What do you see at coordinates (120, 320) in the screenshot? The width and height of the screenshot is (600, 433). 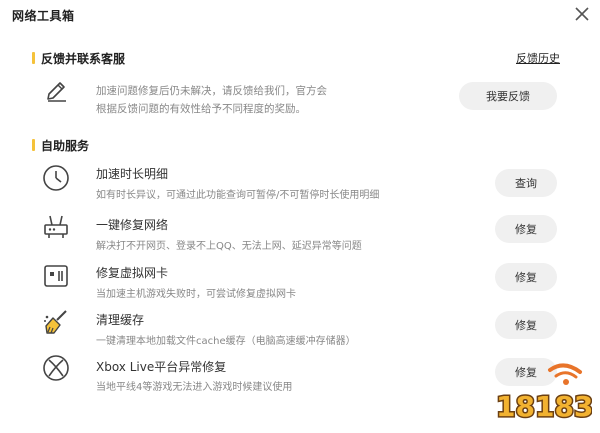 I see `item-title-clear-cache: 清理缓存` at bounding box center [120, 320].